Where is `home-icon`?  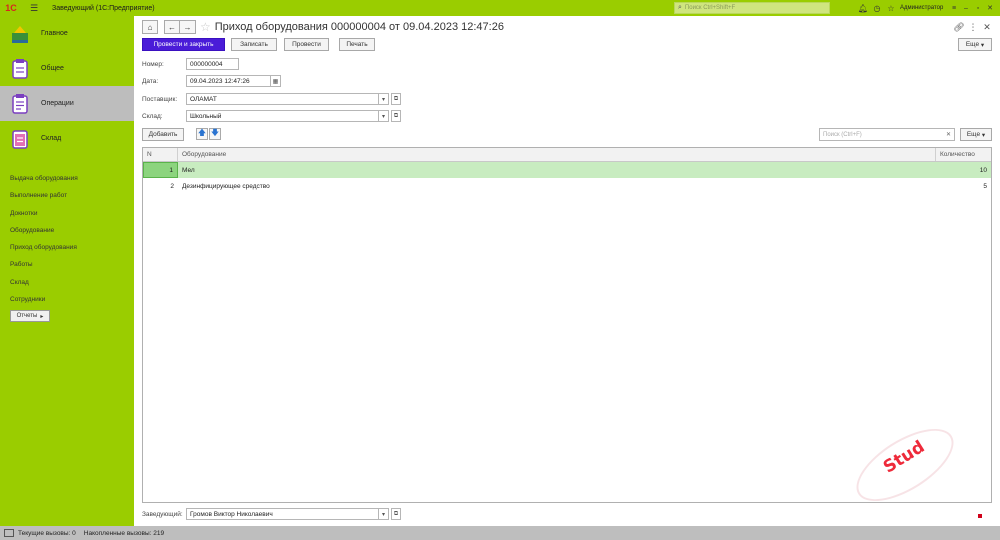
home-icon is located at coordinates (20, 34).